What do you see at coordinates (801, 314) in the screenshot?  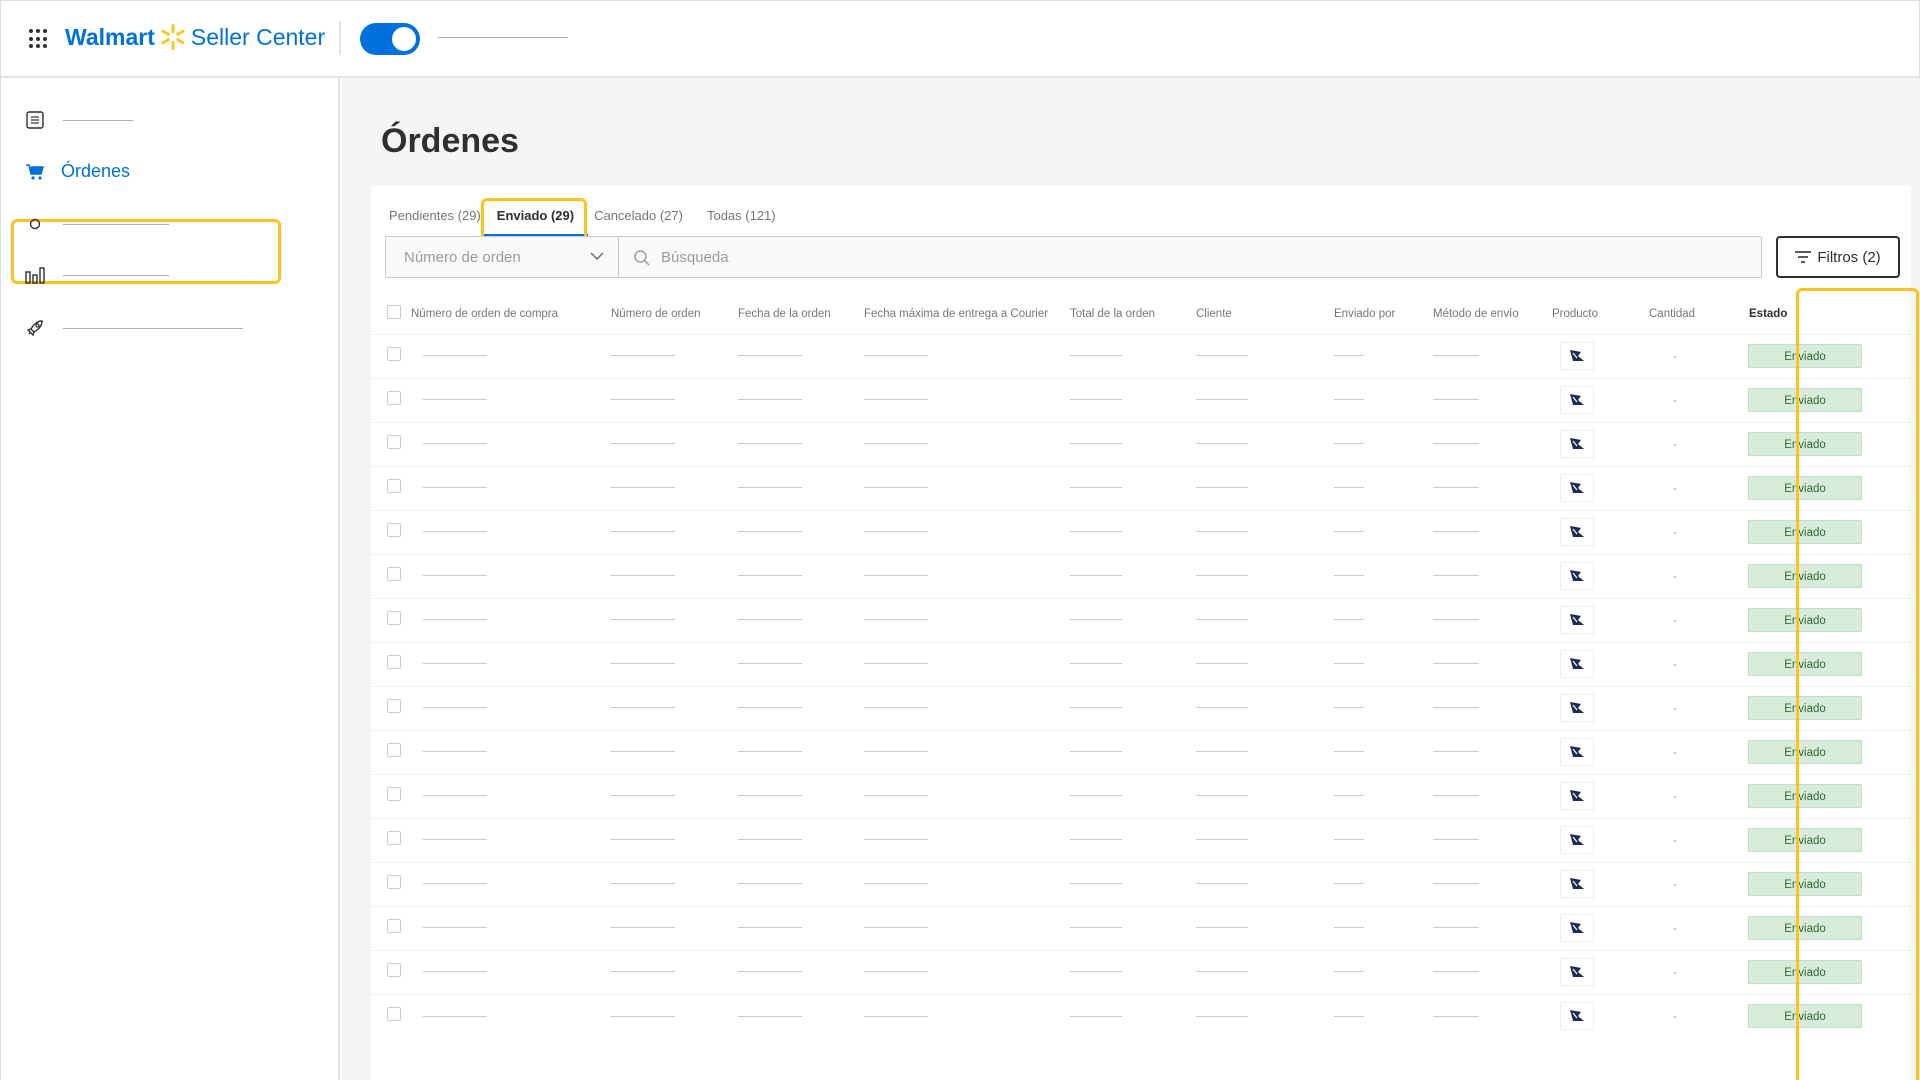 I see `column-header: Fecha de la orden` at bounding box center [801, 314].